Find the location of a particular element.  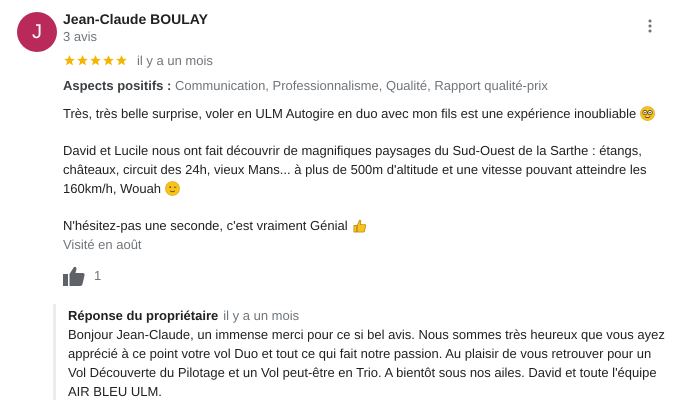

visit-date: Visité en août is located at coordinates (103, 245).